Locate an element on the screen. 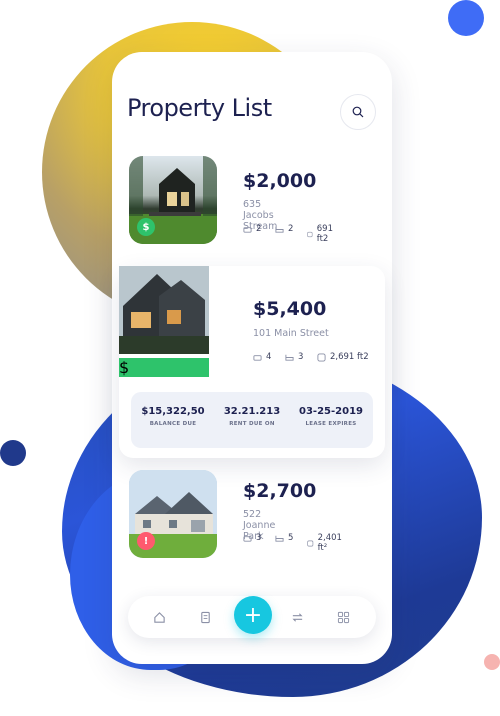 This screenshot has height=716, width=500. beds-count: 3 is located at coordinates (259, 538).